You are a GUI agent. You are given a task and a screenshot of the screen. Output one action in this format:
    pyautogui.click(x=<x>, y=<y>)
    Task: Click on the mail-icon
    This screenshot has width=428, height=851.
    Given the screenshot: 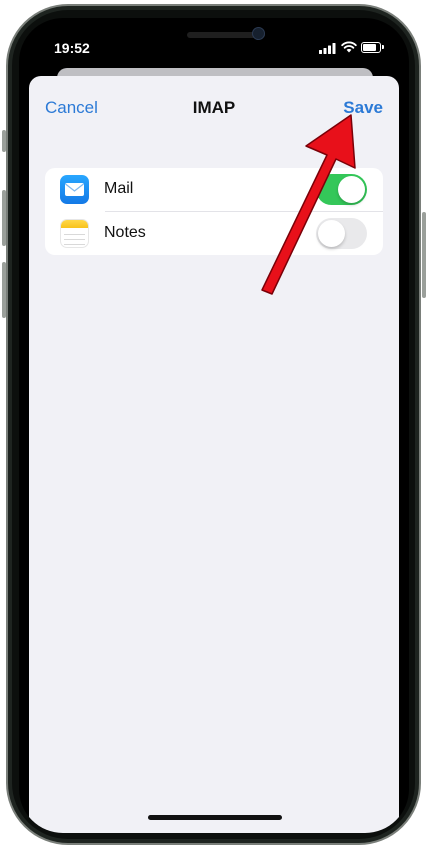 What is the action you would take?
    pyautogui.click(x=74, y=189)
    